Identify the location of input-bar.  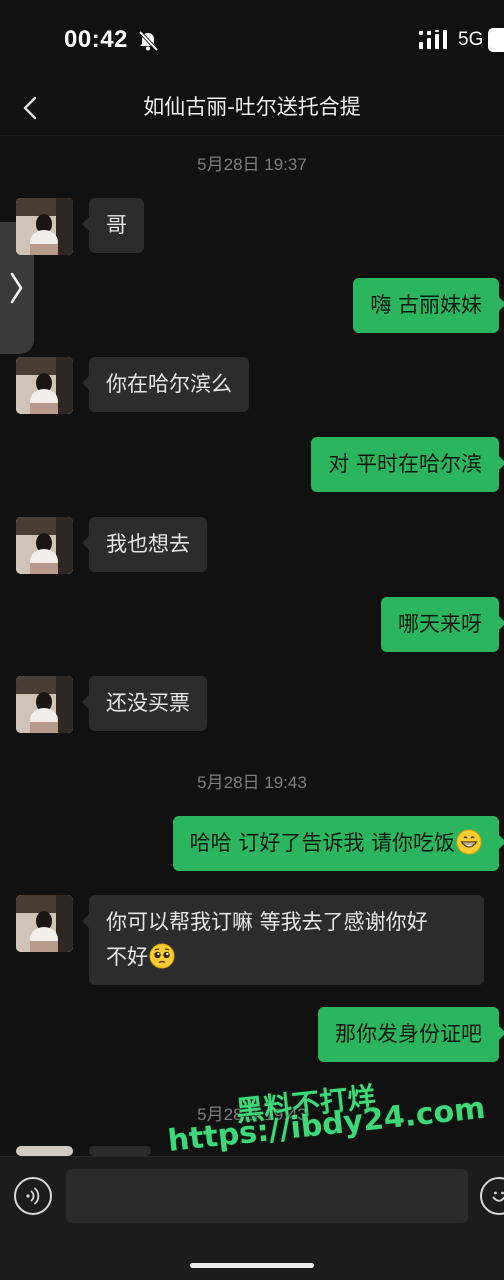
(252, 1218).